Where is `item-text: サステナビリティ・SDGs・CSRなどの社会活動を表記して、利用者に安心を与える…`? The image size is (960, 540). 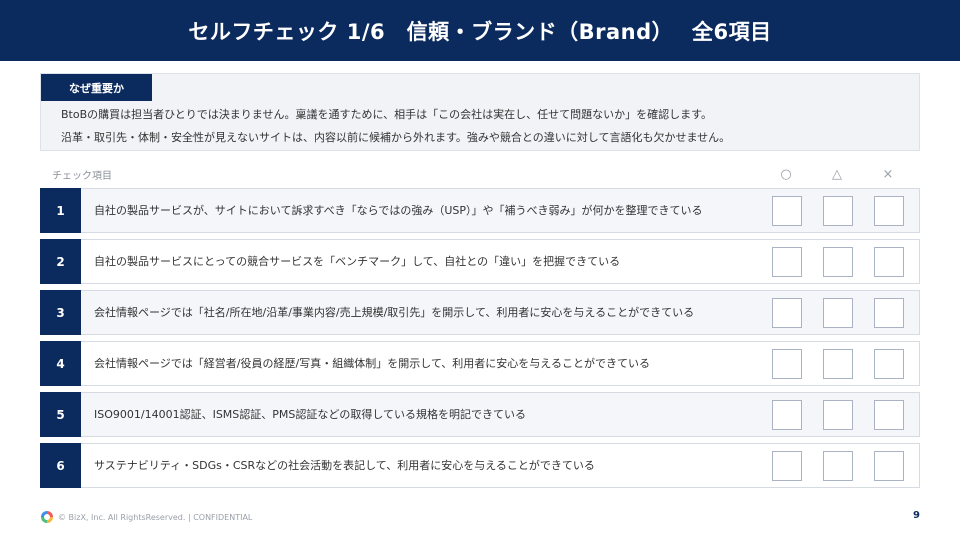 item-text: サステナビリティ・SDGs・CSRなどの社会活動を表記して、利用者に安心を与える… is located at coordinates (344, 465).